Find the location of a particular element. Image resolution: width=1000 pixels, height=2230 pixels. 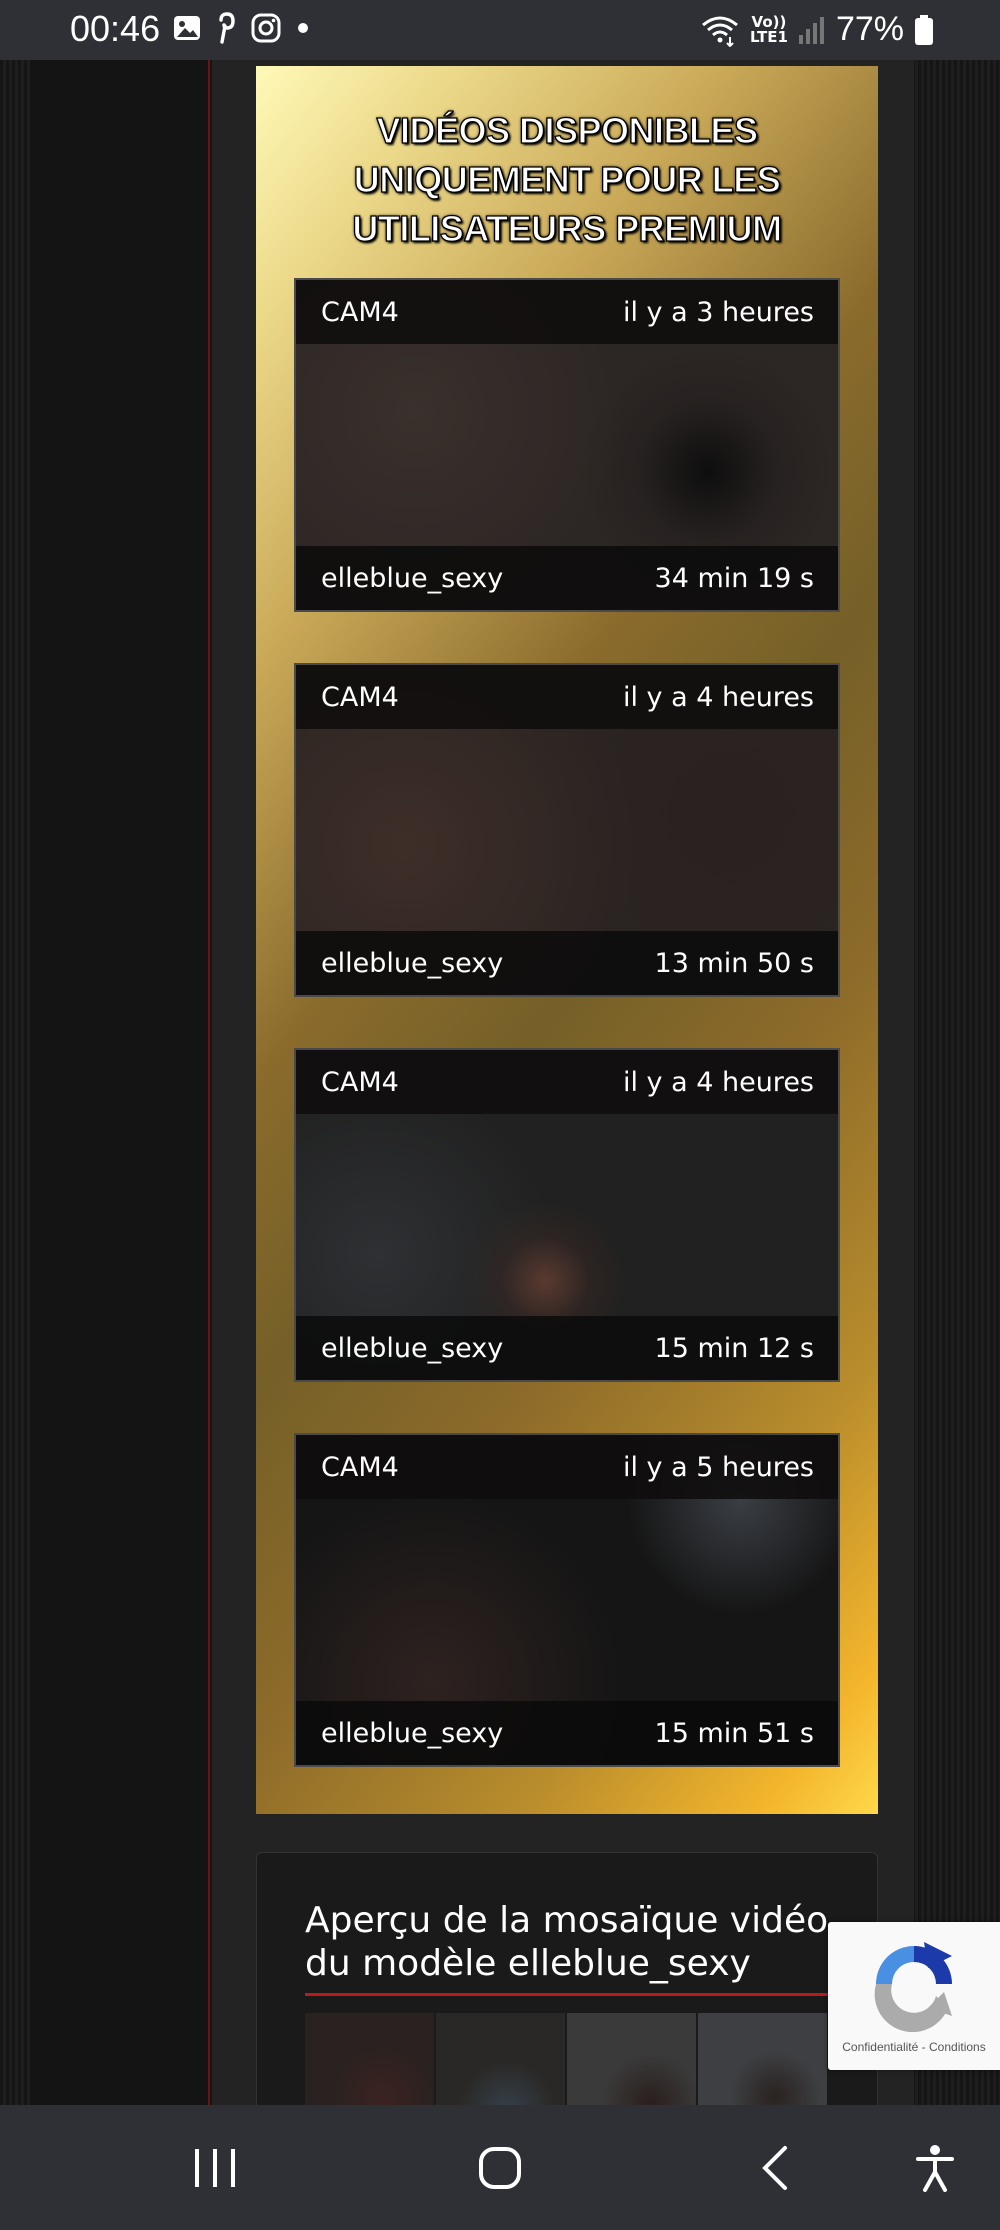

recent-apps-icon is located at coordinates (215, 2167).